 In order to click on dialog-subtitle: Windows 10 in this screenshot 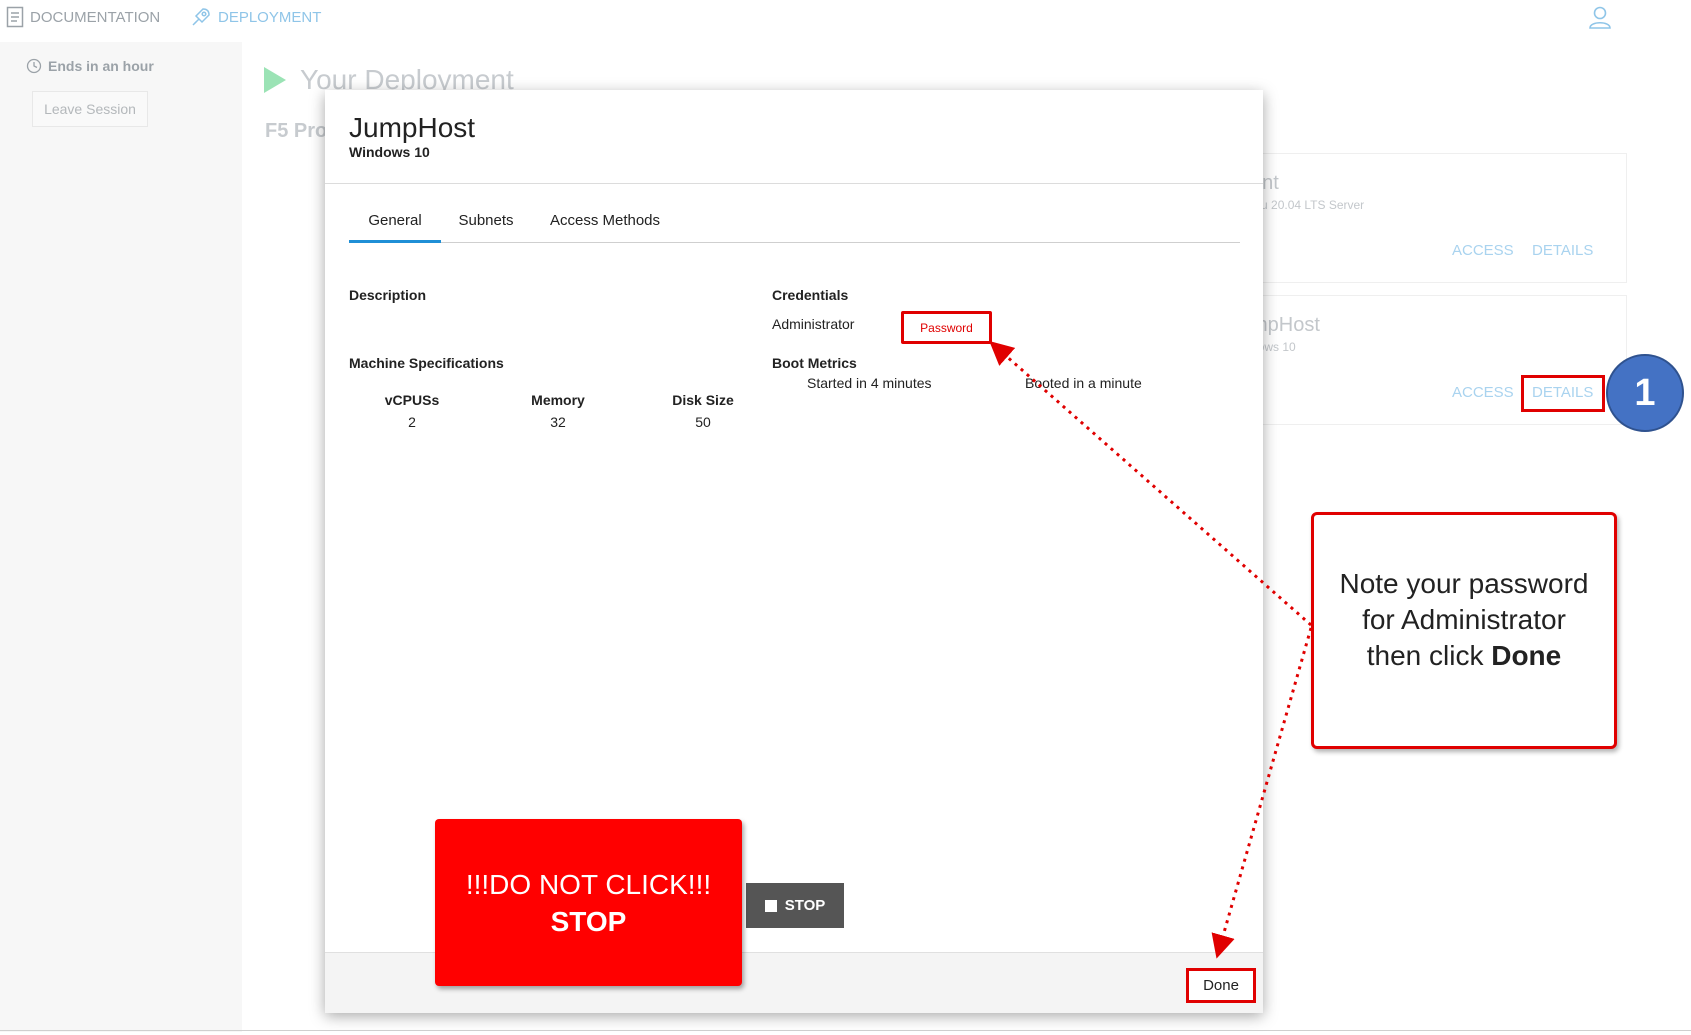, I will do `click(389, 152)`.